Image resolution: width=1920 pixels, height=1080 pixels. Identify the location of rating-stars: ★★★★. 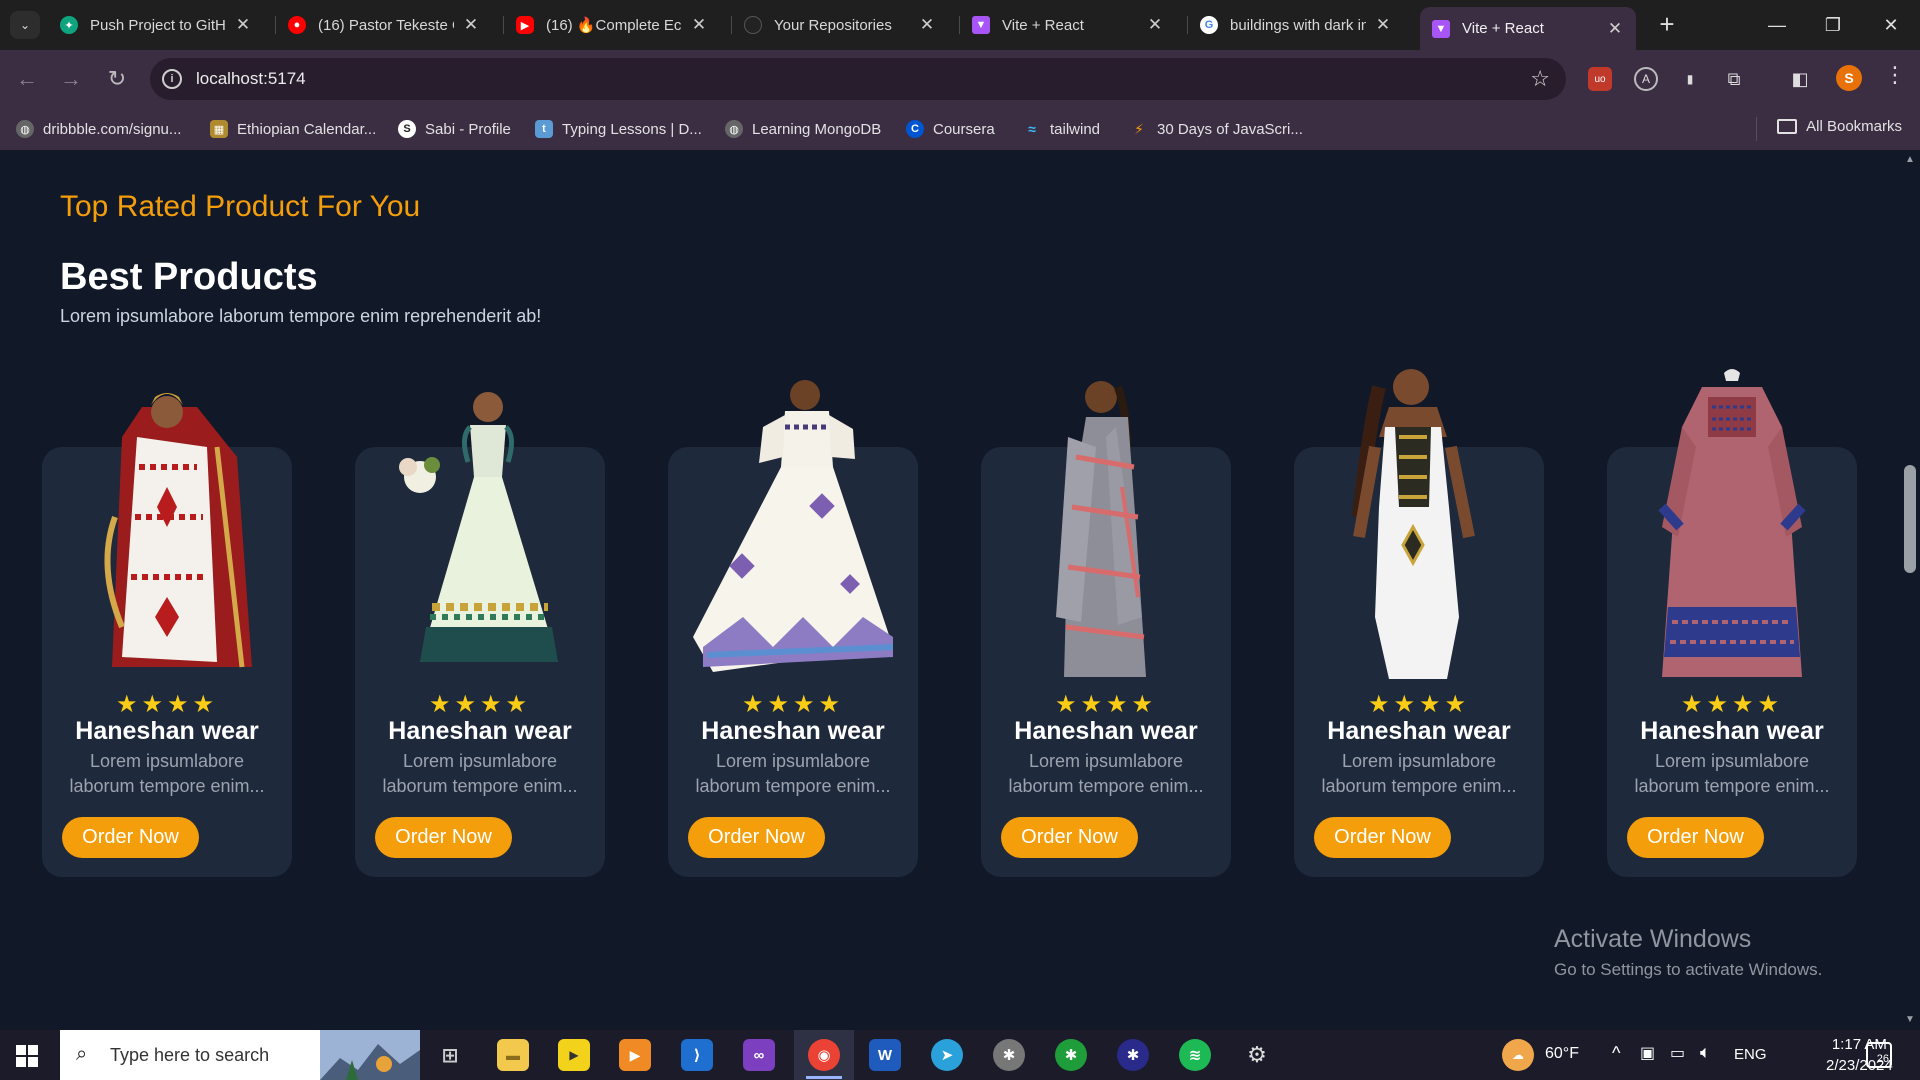
(793, 704).